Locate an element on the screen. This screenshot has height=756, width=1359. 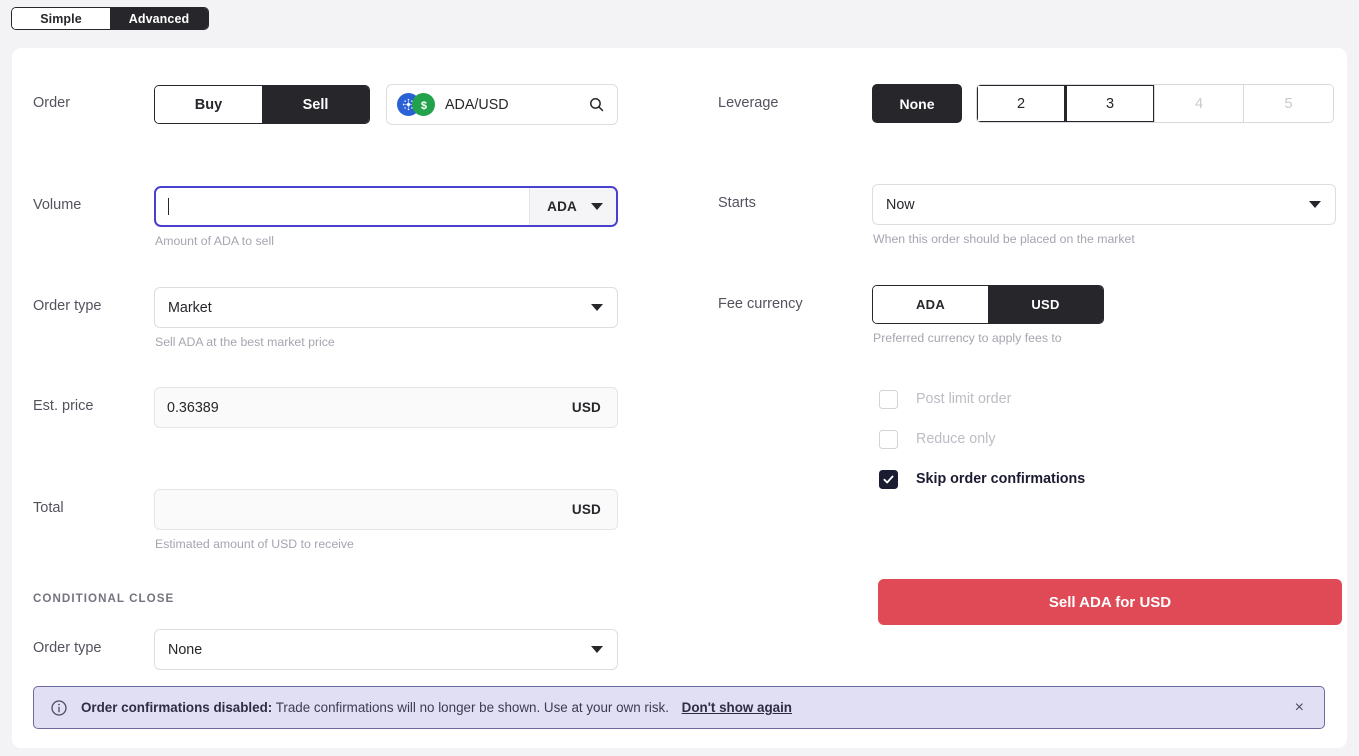
close-banner-button: × is located at coordinates (1299, 708).